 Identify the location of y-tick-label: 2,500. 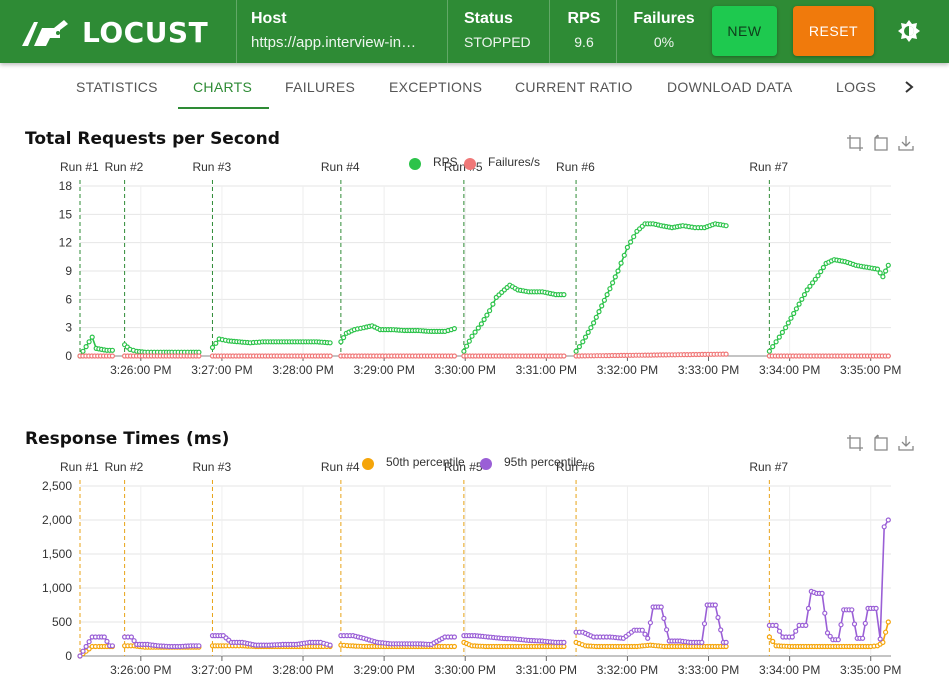
(57, 486).